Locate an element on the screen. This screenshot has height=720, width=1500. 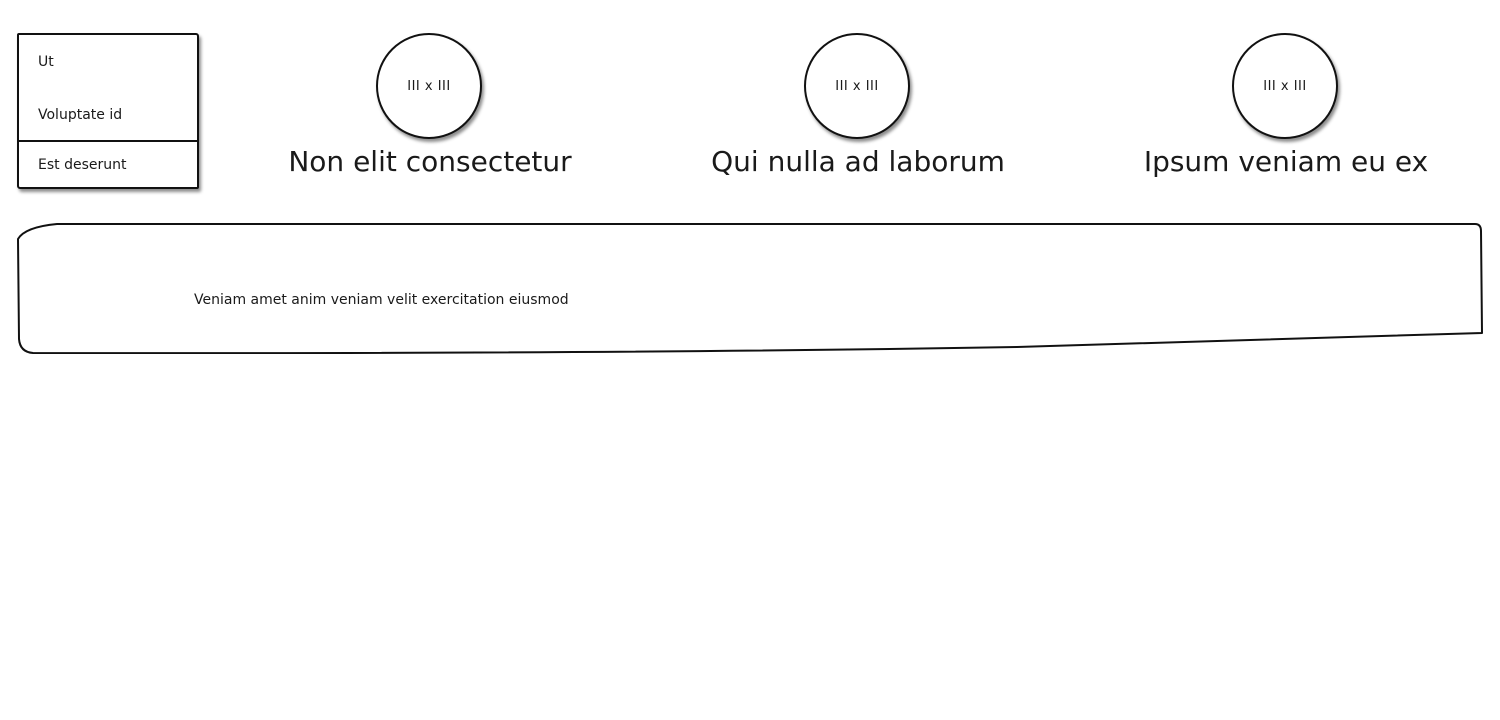
profile-name: Qui nulla ad laborum is located at coordinates (858, 161).